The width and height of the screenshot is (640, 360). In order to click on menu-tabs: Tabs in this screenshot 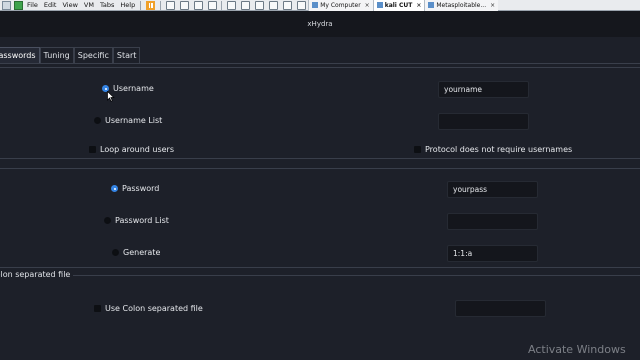, I will do `click(107, 5)`.